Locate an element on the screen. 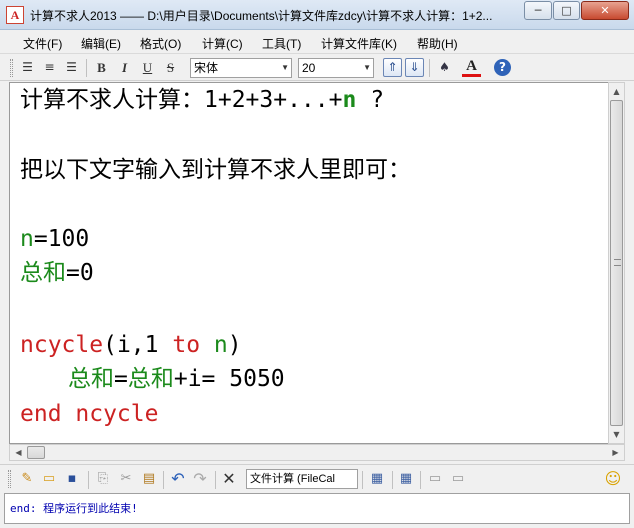 This screenshot has height=528, width=634. format-toolbar: ☰ ≡ ☰ B I U S 宋体 ▼ 20 ▼ ⇑ ⇓ ♠ A ? is located at coordinates (317, 68).